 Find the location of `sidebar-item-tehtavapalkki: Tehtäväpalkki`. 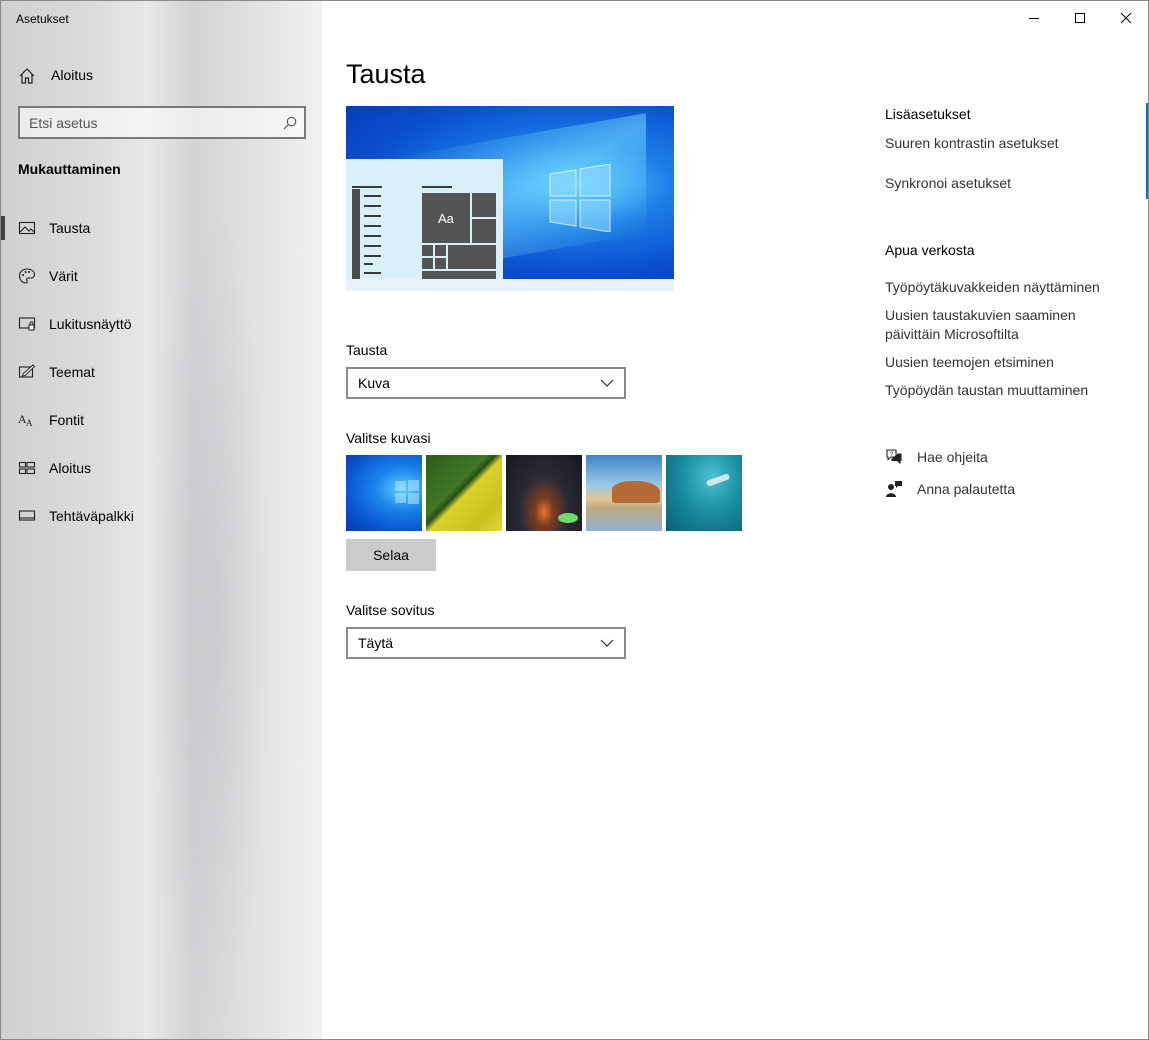

sidebar-item-tehtavapalkki: Tehtäväpalkki is located at coordinates (161, 523).